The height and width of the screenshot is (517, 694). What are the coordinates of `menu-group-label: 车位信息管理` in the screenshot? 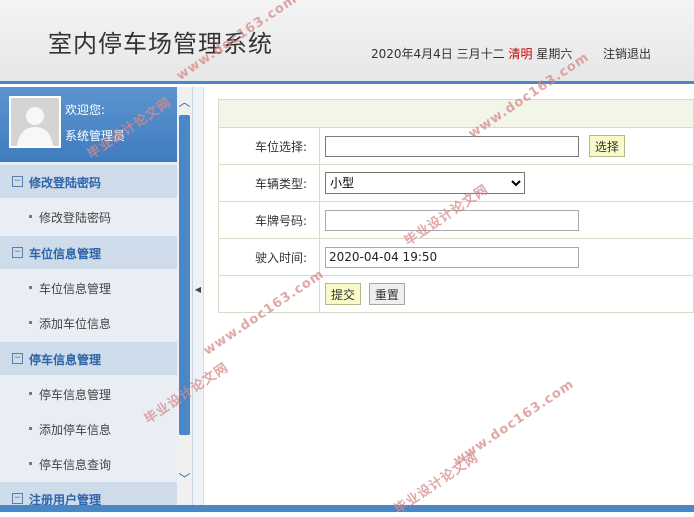 It's located at (65, 254).